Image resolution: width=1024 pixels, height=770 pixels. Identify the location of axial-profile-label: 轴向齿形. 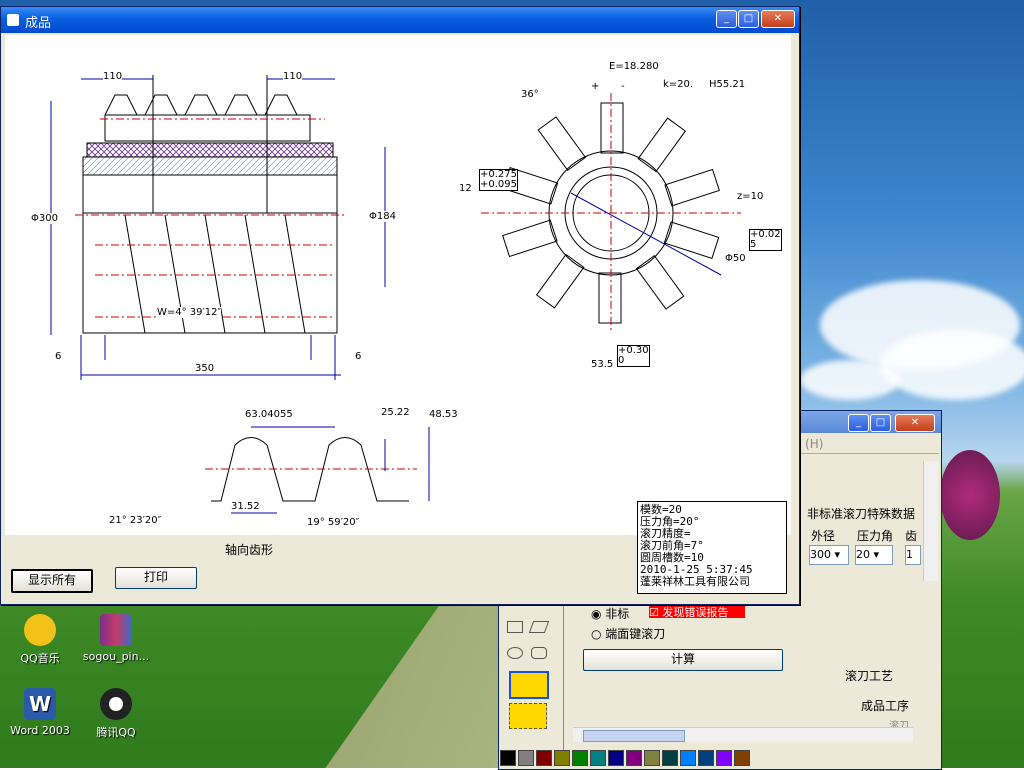
(249, 550).